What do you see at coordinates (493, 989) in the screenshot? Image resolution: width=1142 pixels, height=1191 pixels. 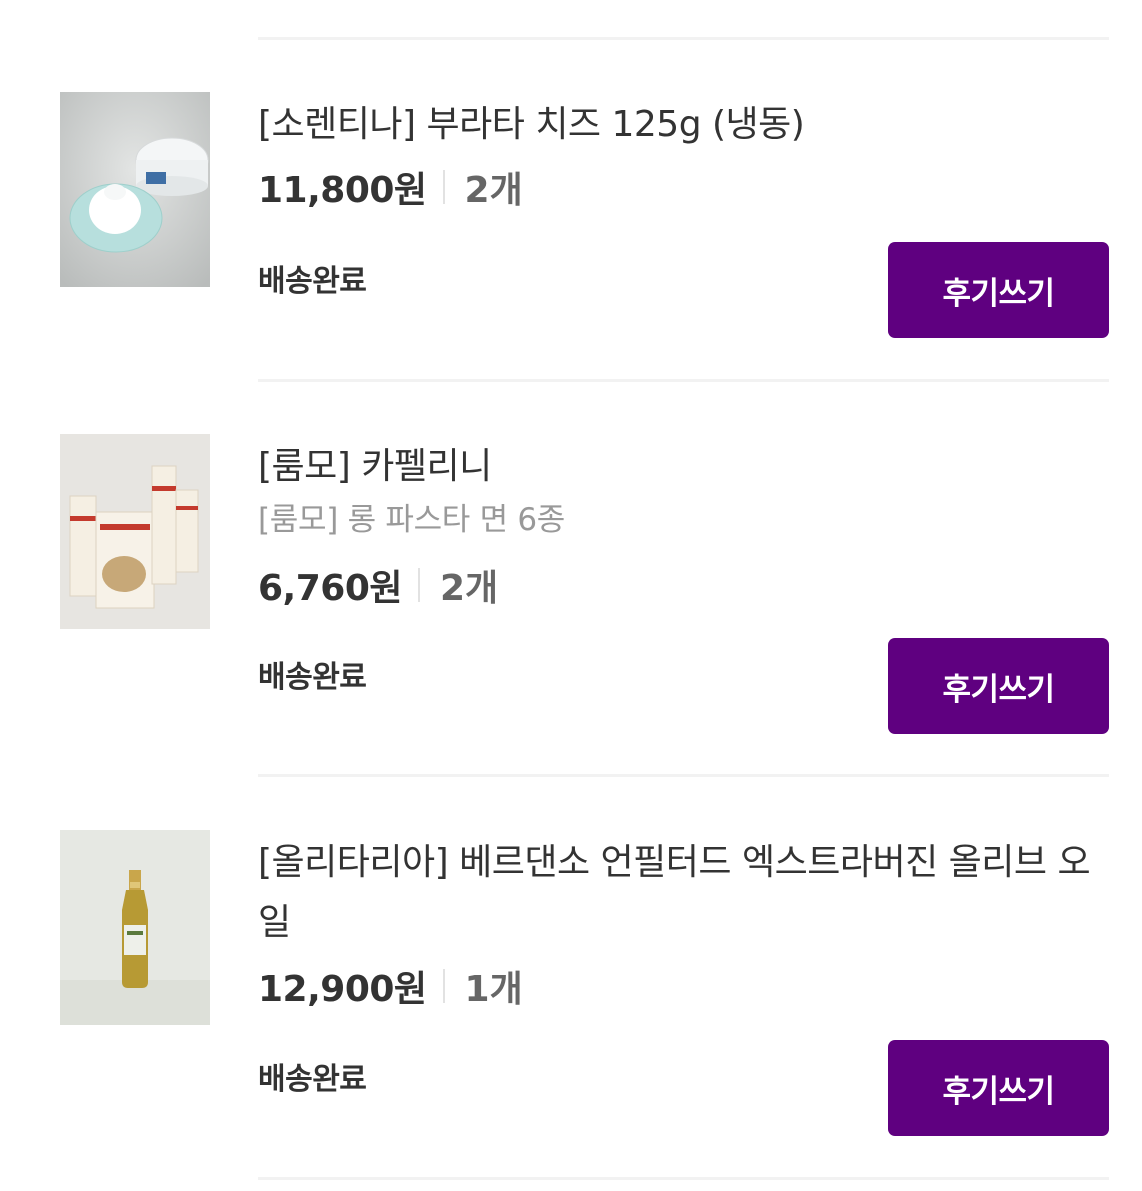 I see `product-quantity: 1개` at bounding box center [493, 989].